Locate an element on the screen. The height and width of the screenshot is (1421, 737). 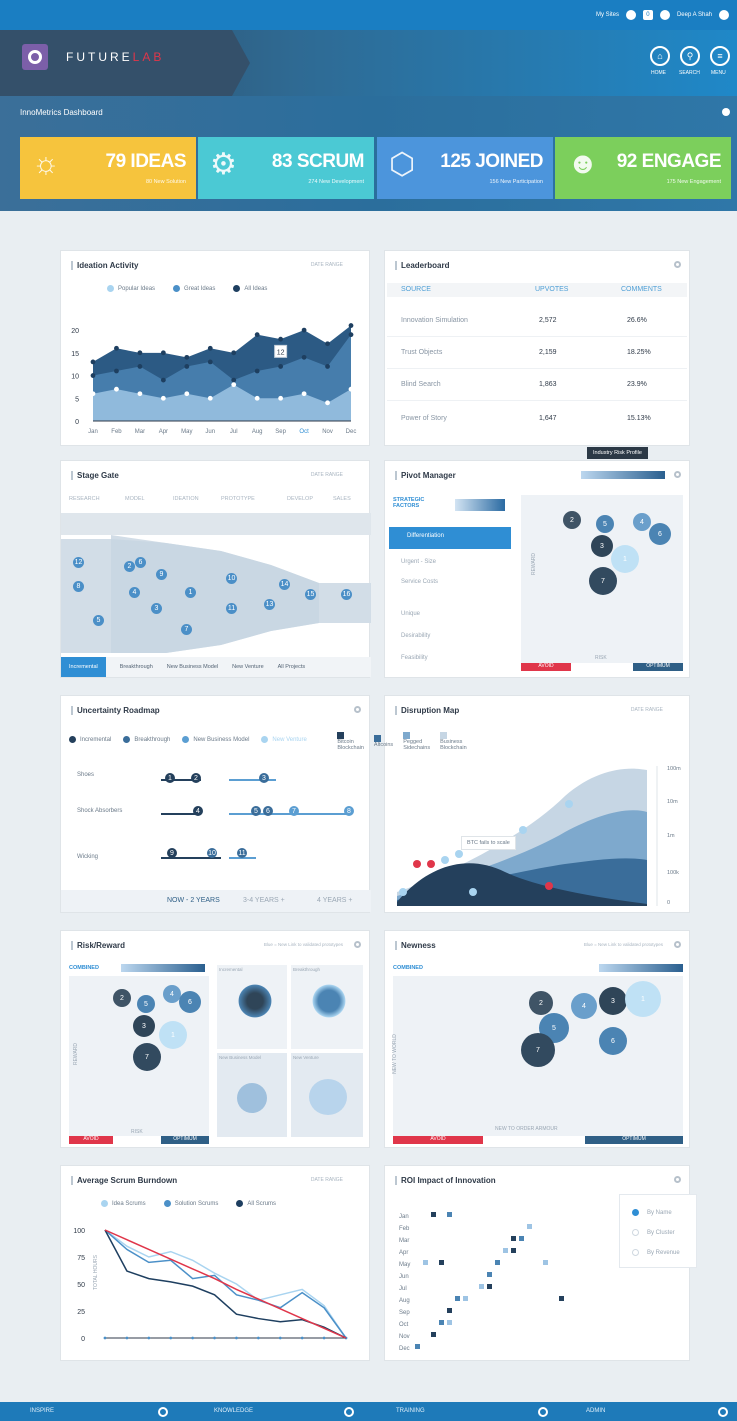
project-bubble: 4 is located at coordinates (134, 592).